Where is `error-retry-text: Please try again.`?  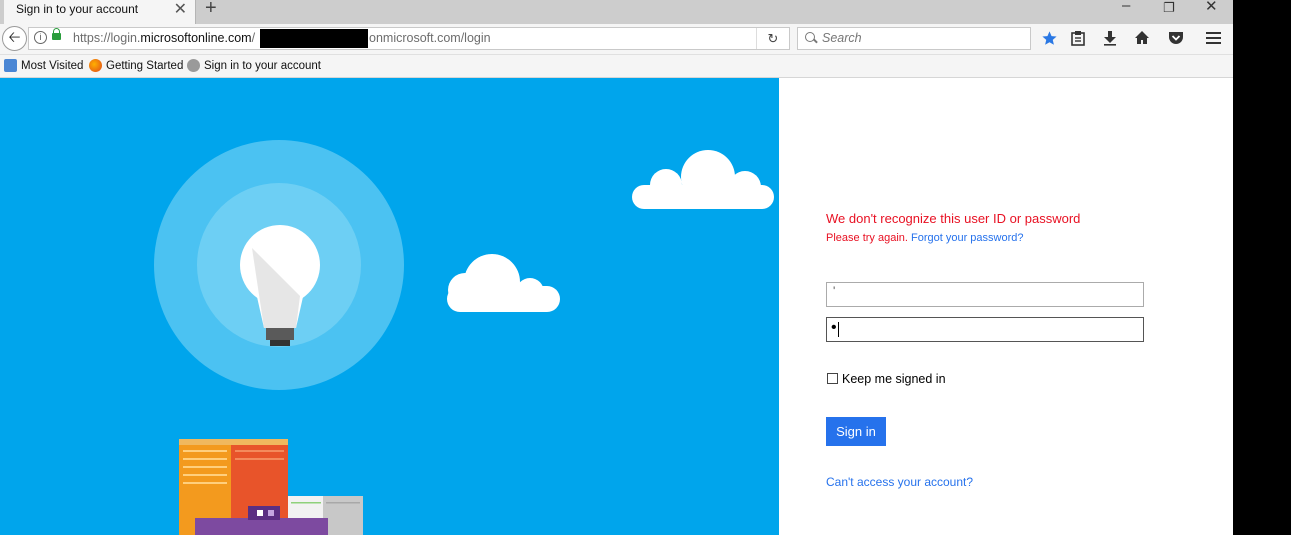 error-retry-text: Please try again. is located at coordinates (867, 238).